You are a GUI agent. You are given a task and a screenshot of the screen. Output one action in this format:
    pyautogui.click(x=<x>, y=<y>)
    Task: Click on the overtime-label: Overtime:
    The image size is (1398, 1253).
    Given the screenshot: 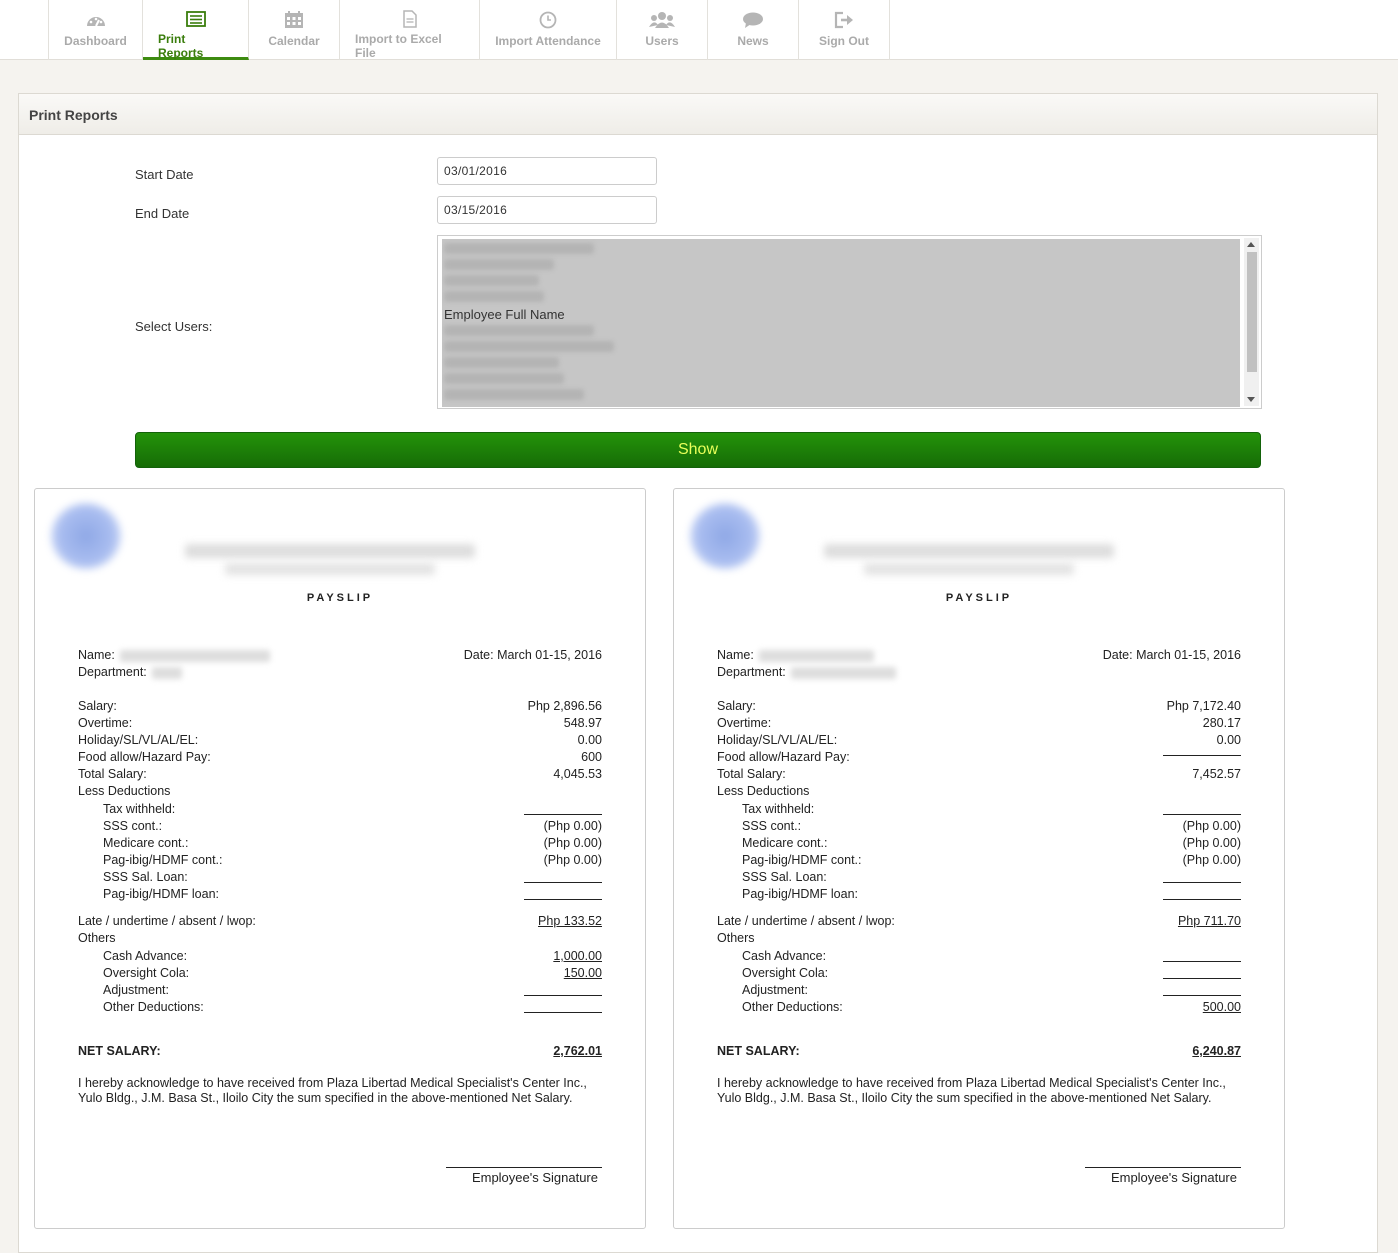 What is the action you would take?
    pyautogui.click(x=744, y=723)
    